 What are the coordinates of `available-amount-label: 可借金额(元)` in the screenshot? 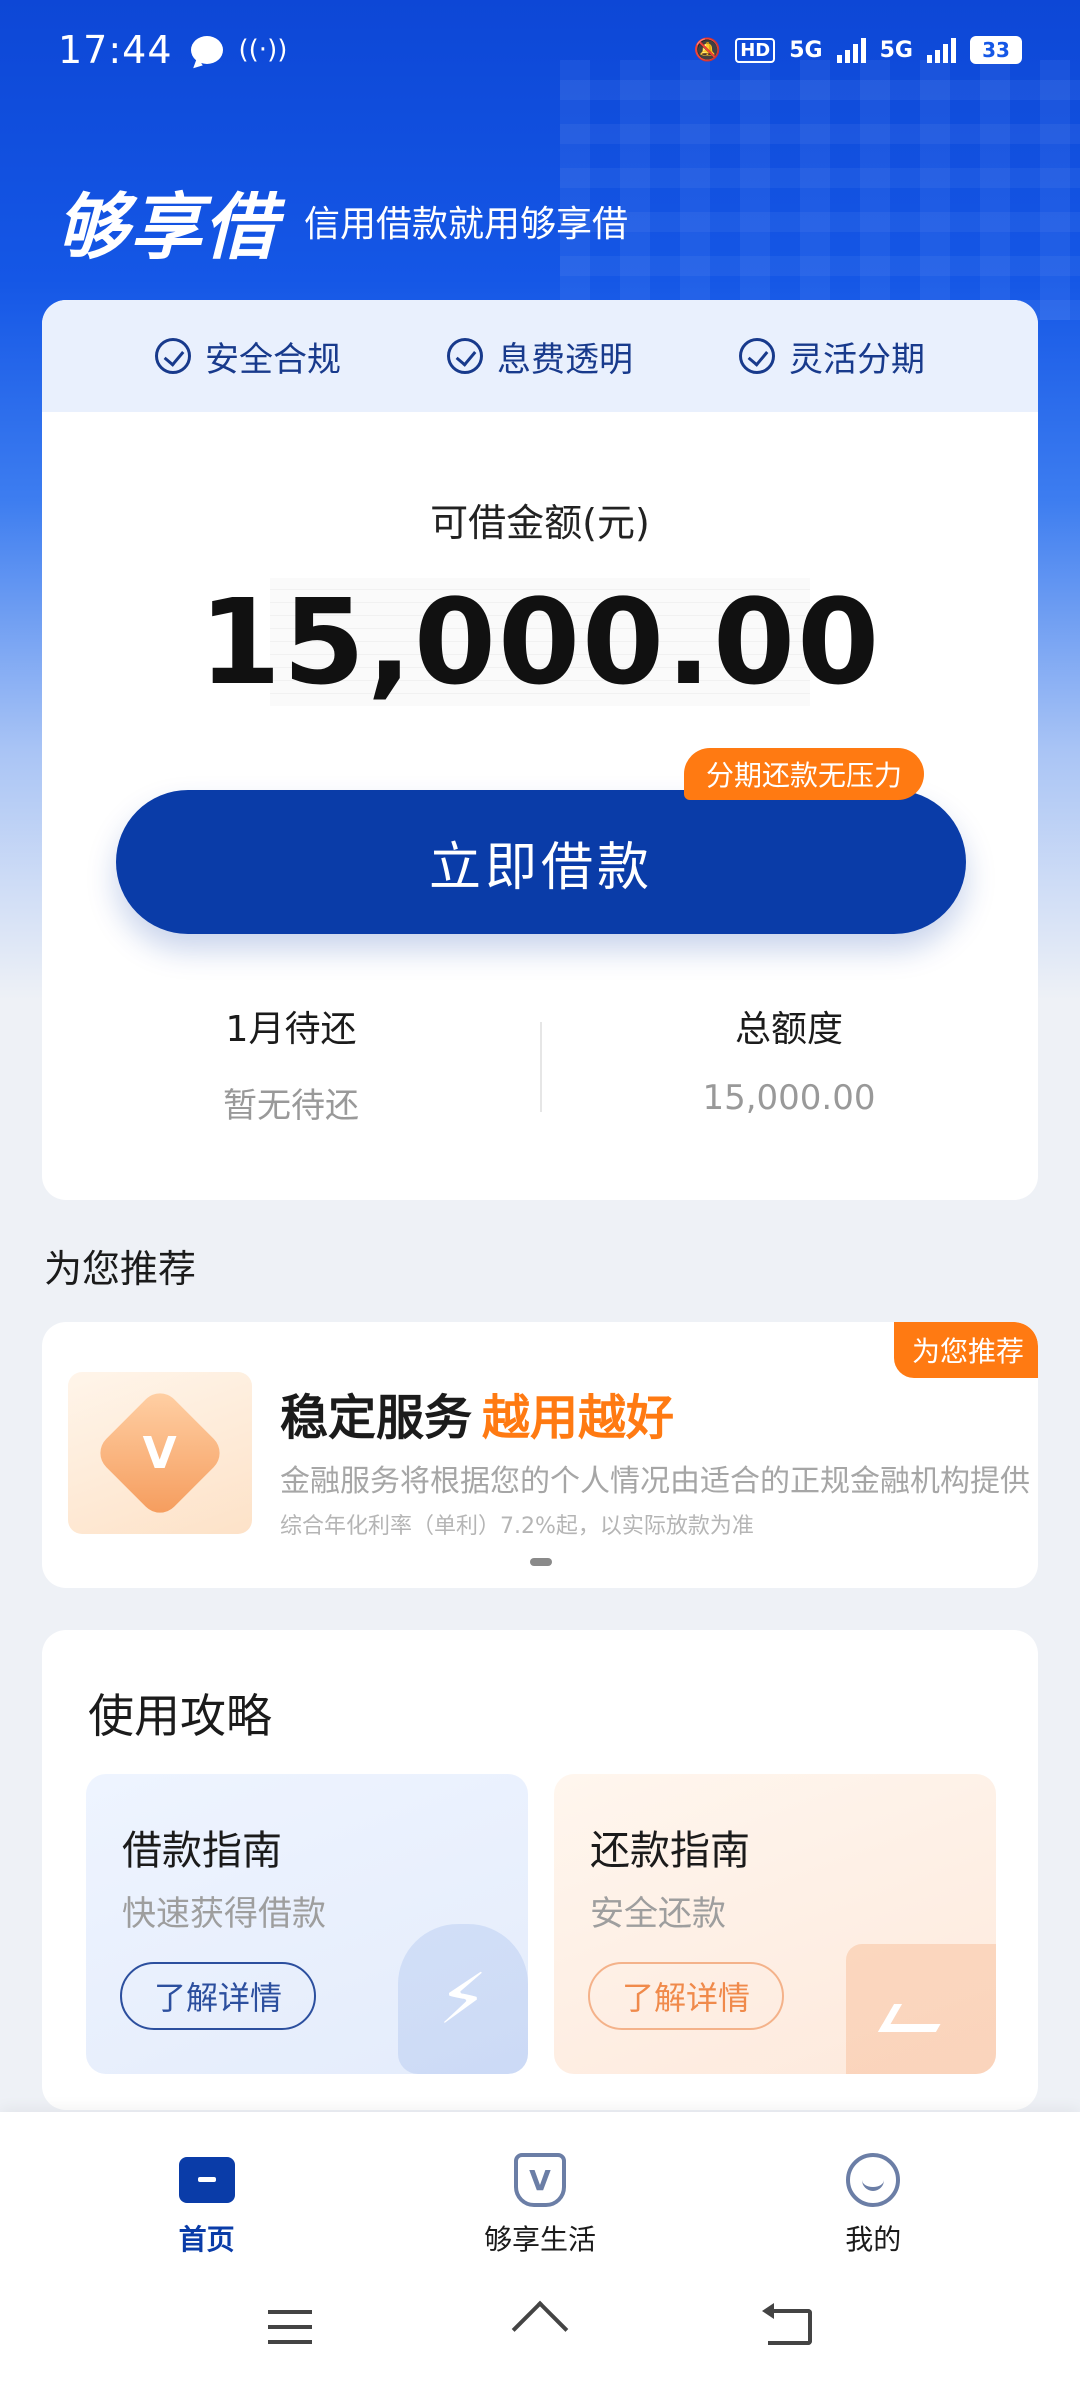 It's located at (540, 523).